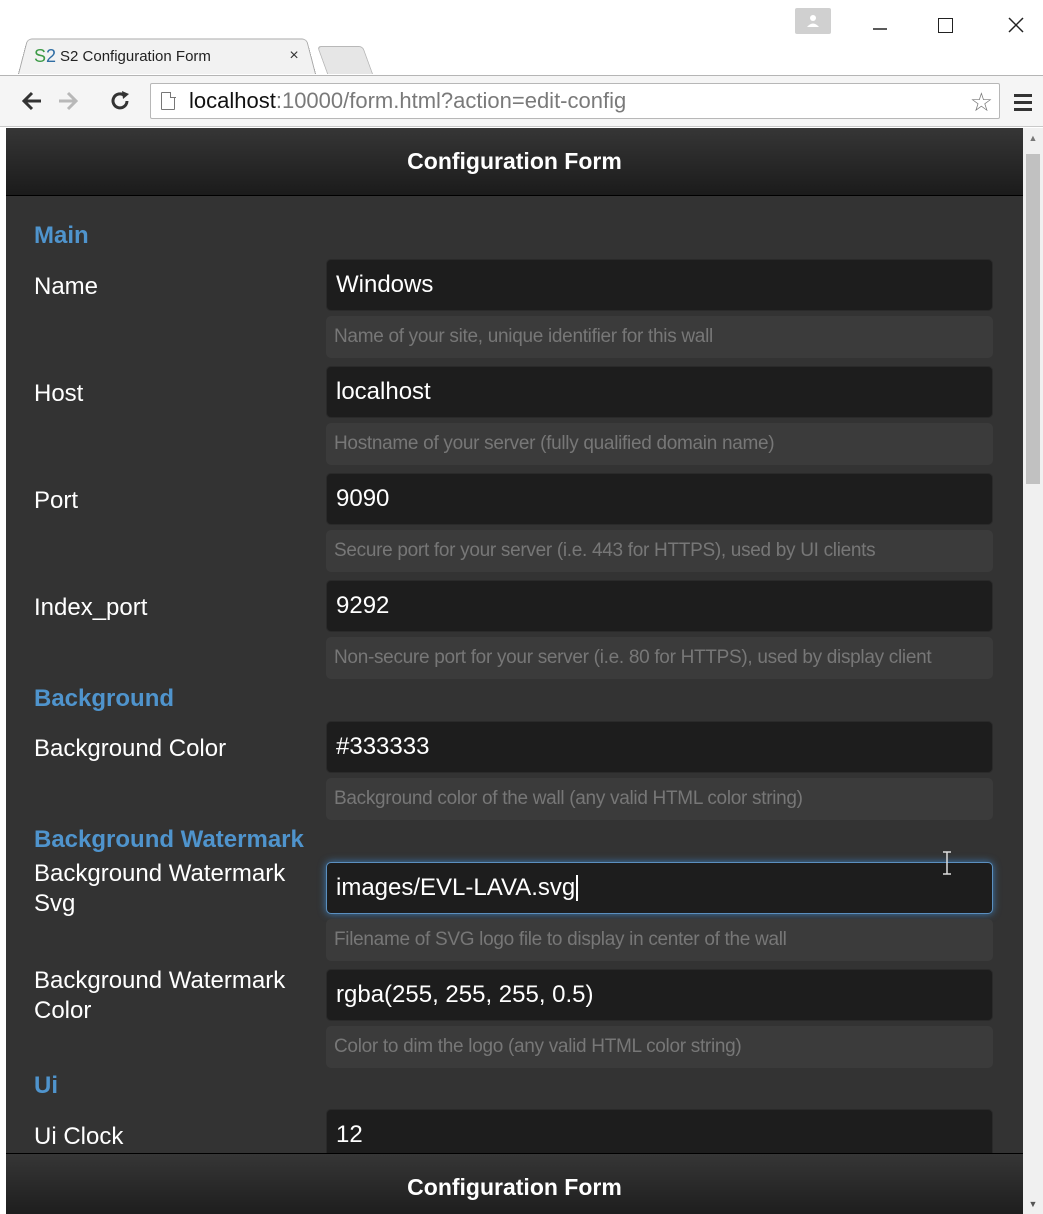  Describe the element at coordinates (659, 747) in the screenshot. I see `background-color-input: #333333` at that location.